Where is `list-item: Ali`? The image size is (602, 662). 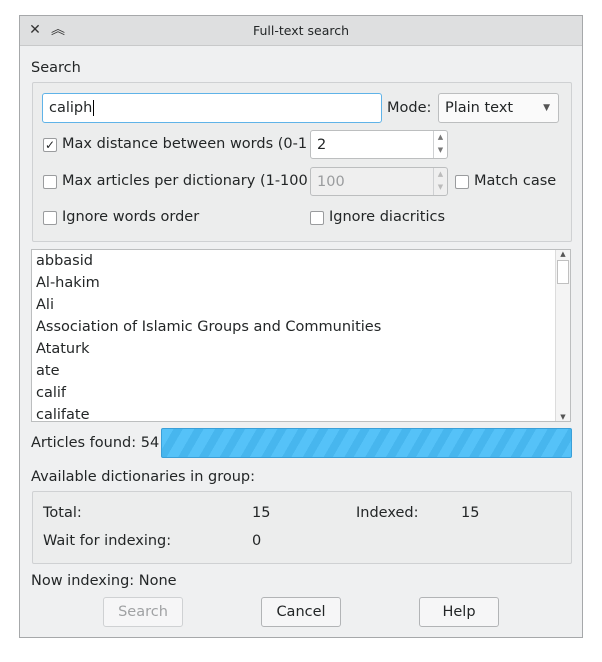
list-item: Ali is located at coordinates (301, 305).